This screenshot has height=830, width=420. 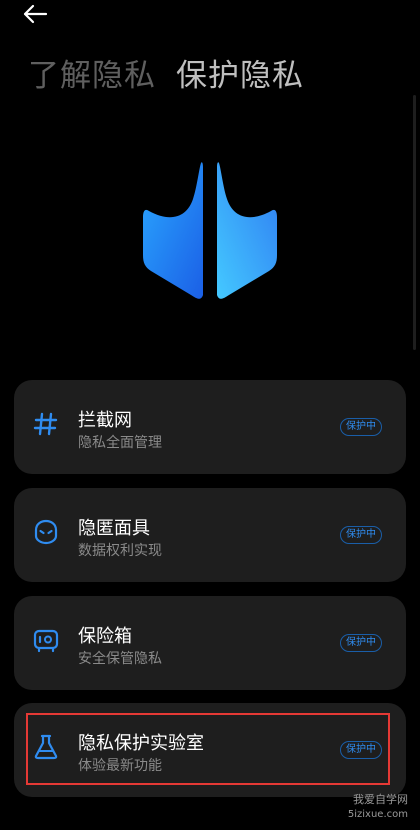 I want to click on card-subtitle: 数据权利实现, so click(x=120, y=551).